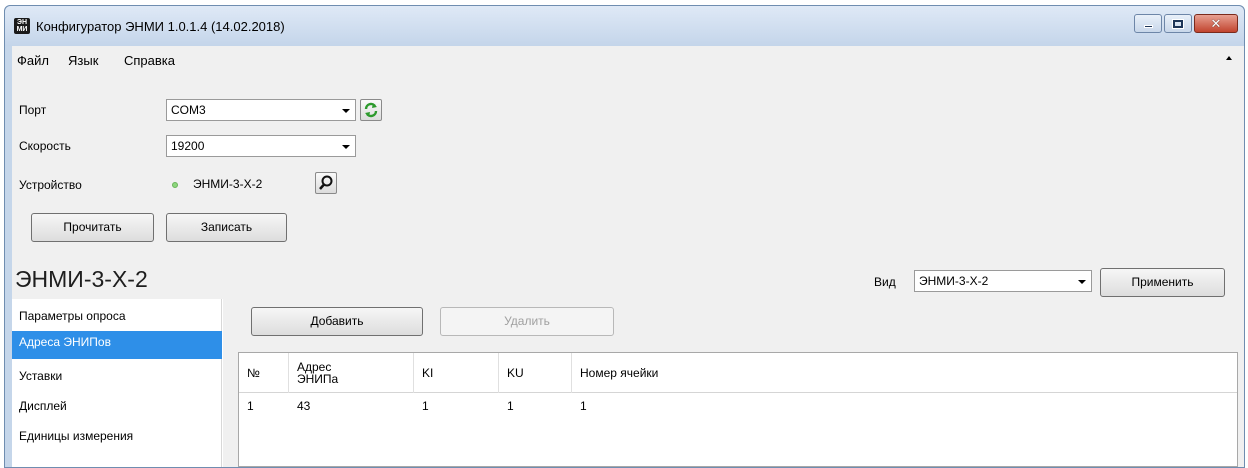 The width and height of the screenshot is (1248, 468). What do you see at coordinates (337, 321) in the screenshot?
I see `add-button: Добавить` at bounding box center [337, 321].